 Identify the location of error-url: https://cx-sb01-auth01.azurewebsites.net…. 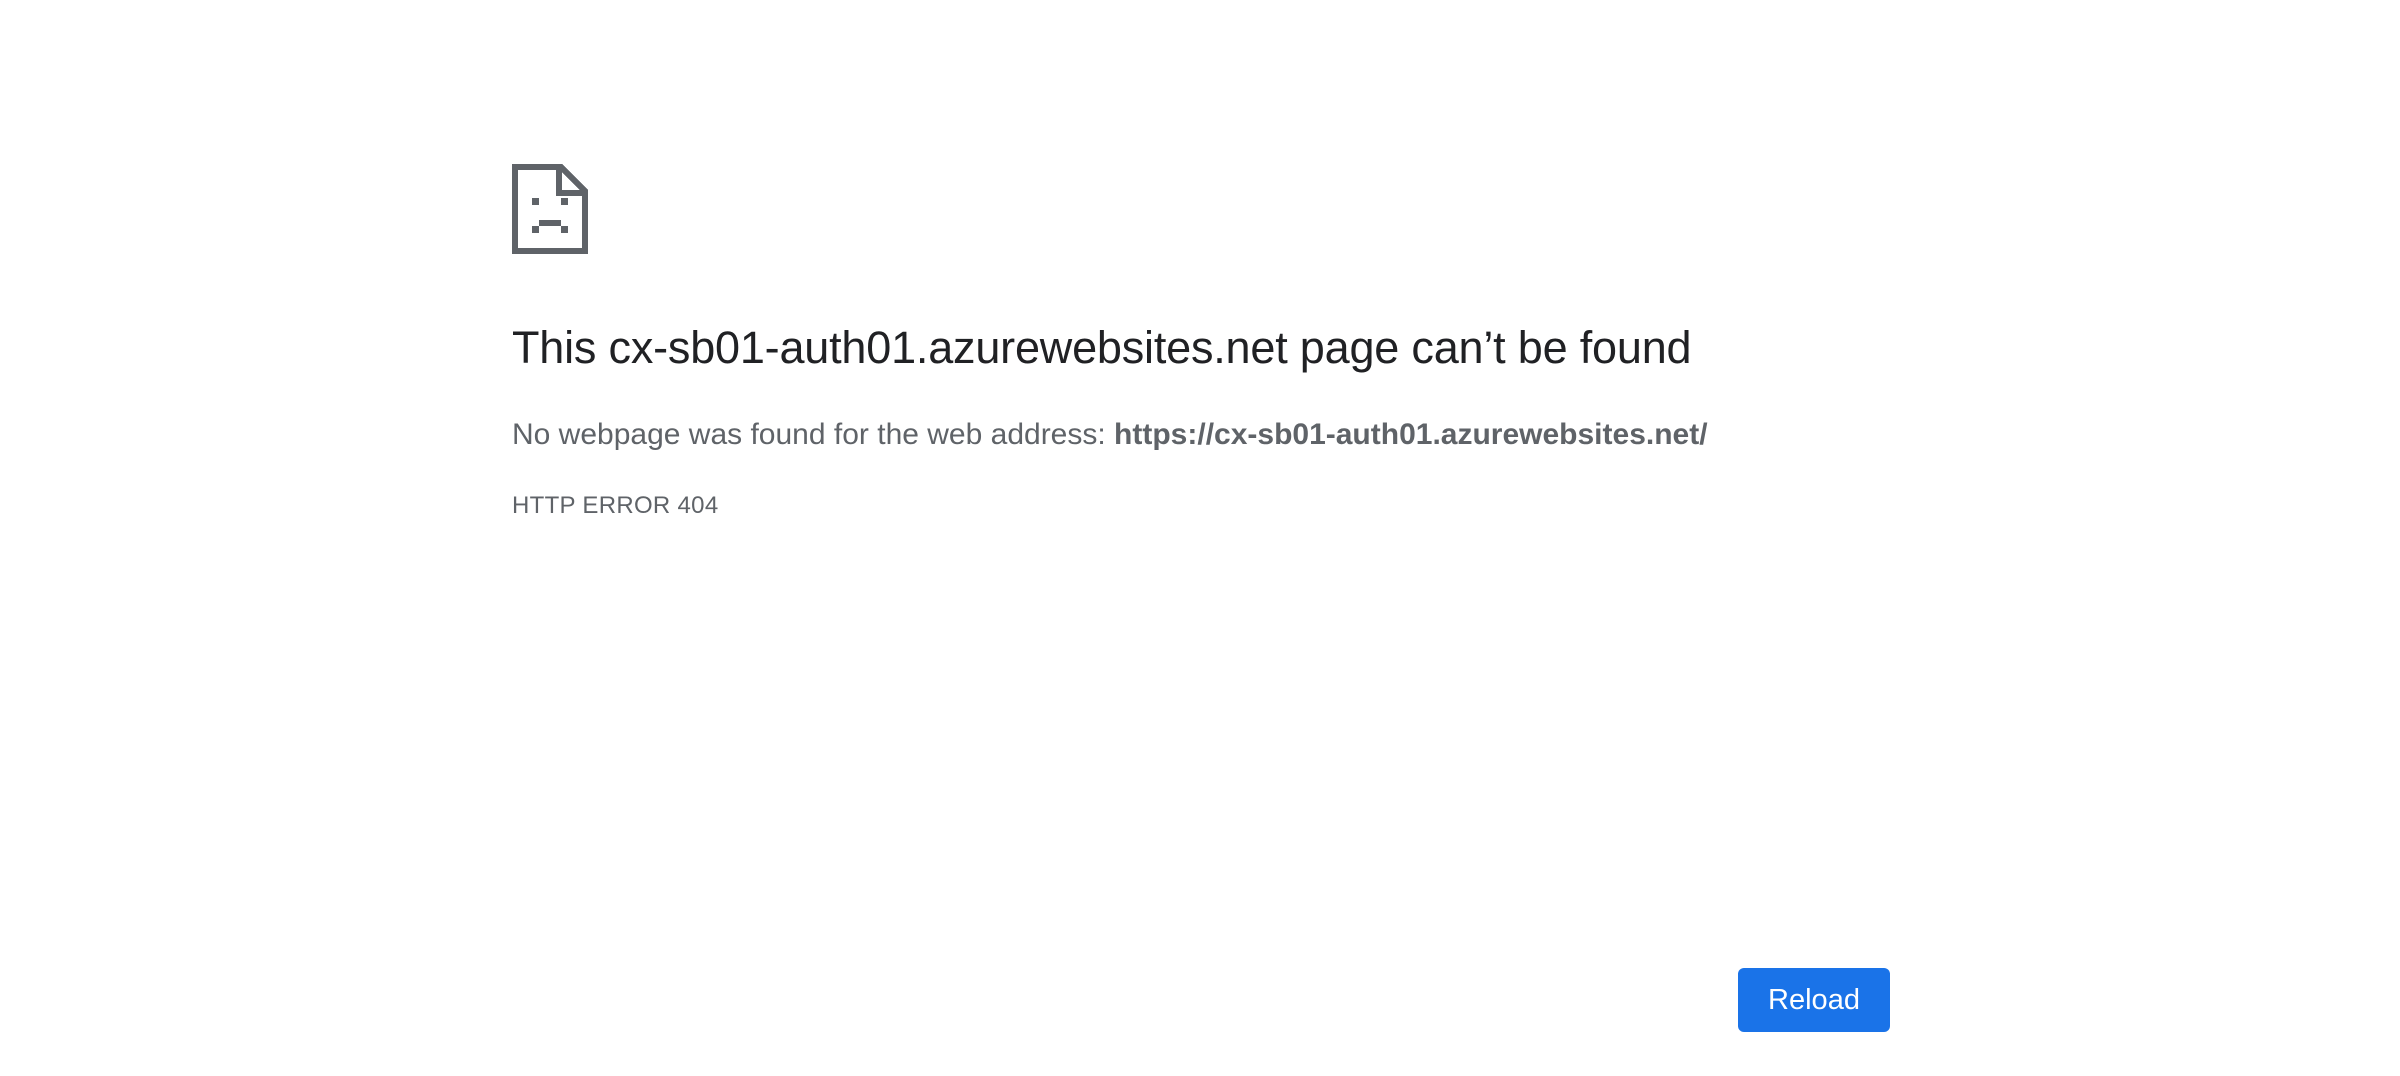
(1411, 434).